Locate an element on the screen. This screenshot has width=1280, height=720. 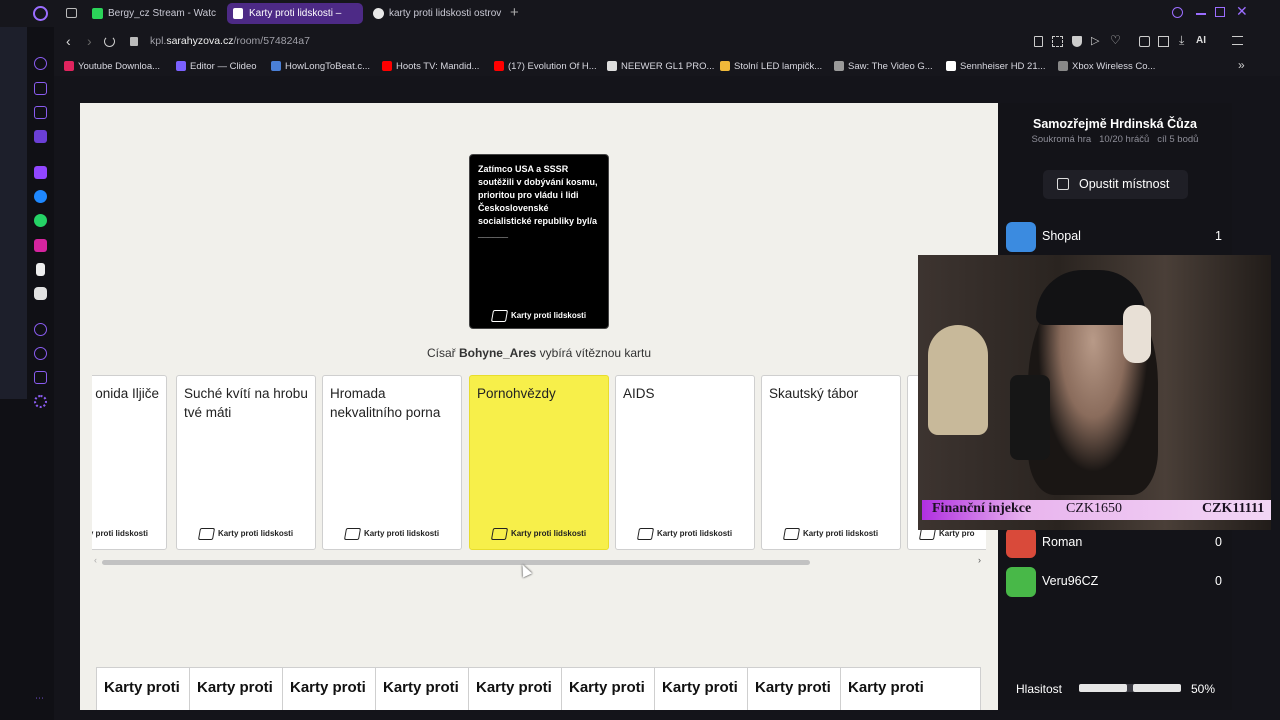
player-row: Veru96CZ 0 is located at coordinates (1114, 582).